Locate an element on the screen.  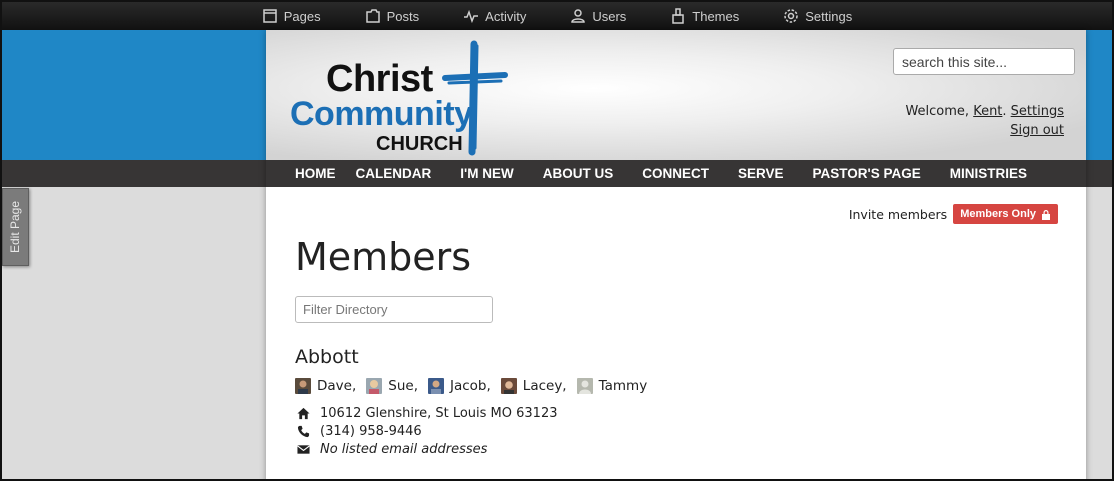
phone-text: (314) 958-9446 is located at coordinates (371, 431).